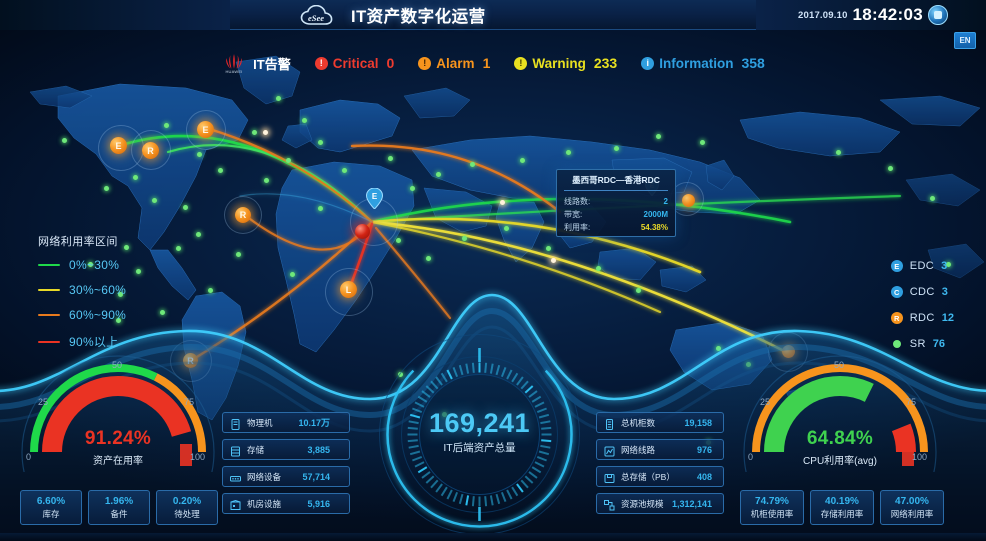 The height and width of the screenshot is (541, 986). I want to click on legend-label: 90%以上, so click(94, 342).